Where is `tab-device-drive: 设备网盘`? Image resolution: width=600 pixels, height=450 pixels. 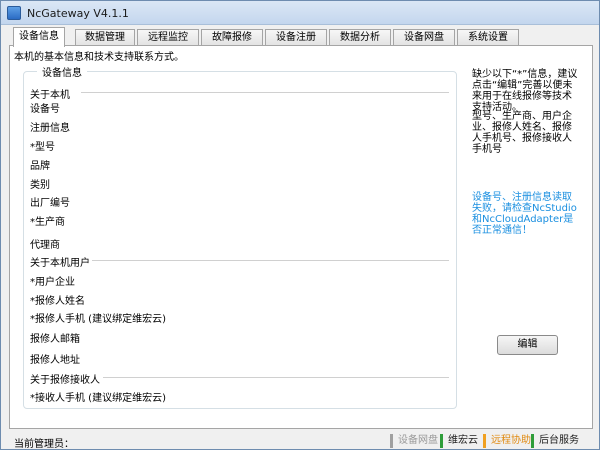 tab-device-drive: 设备网盘 is located at coordinates (424, 37).